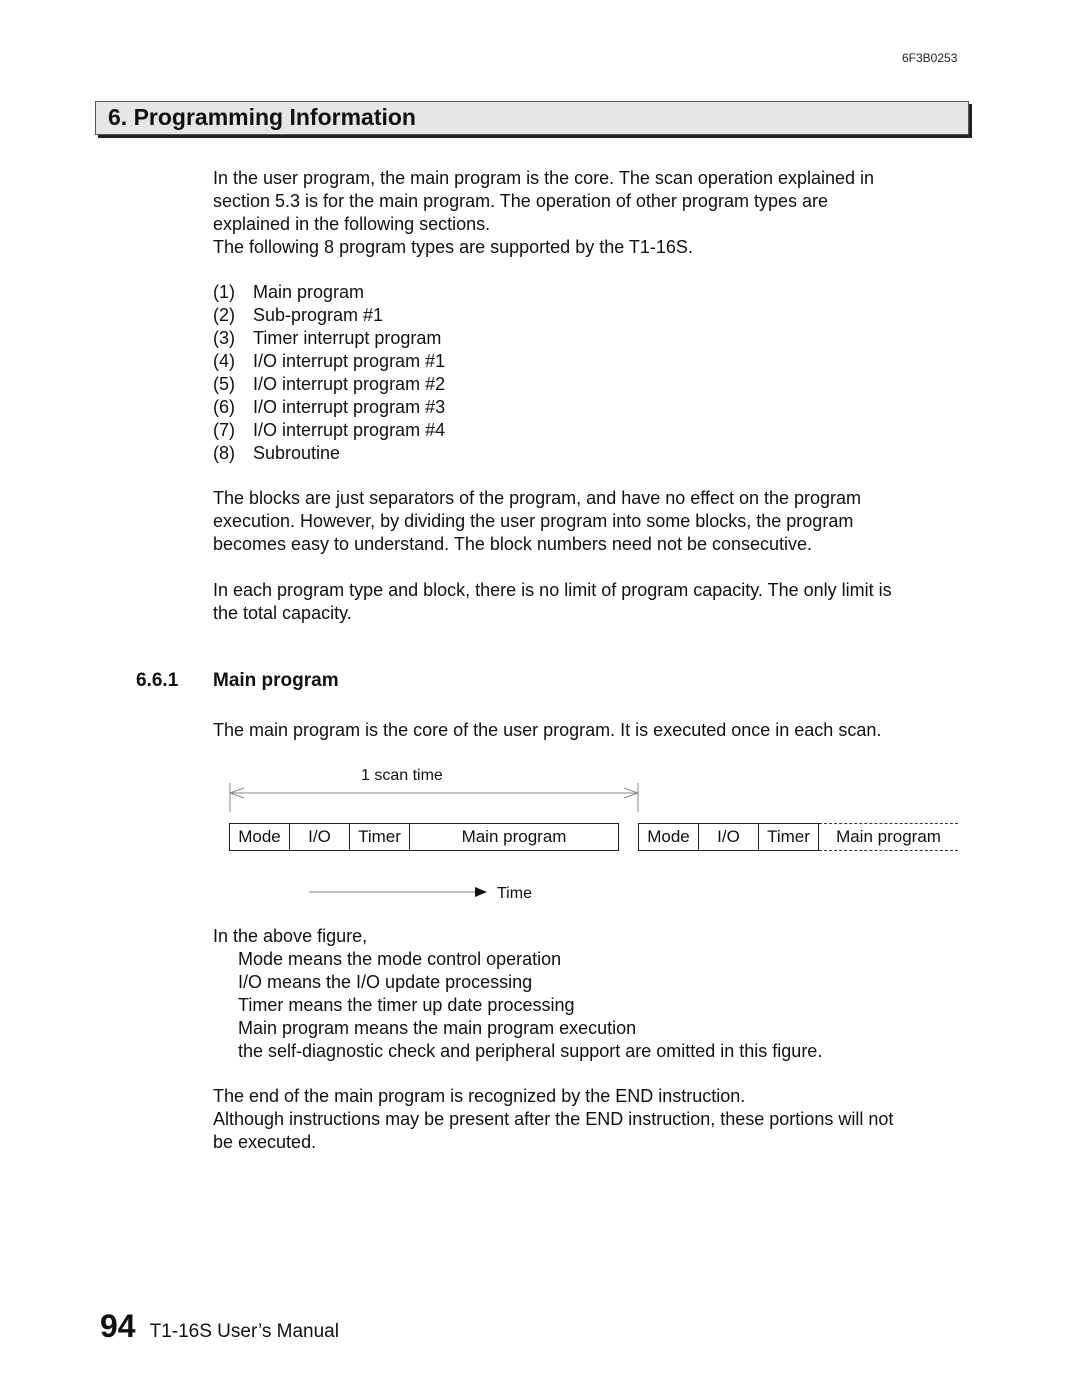 The image size is (1080, 1397). What do you see at coordinates (481, 892) in the screenshot?
I see `time-arrow-icon` at bounding box center [481, 892].